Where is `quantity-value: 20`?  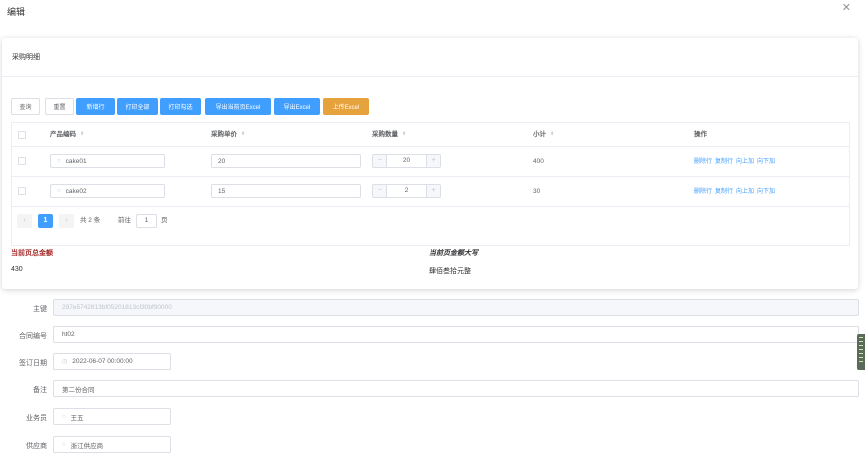 quantity-value: 20 is located at coordinates (406, 161).